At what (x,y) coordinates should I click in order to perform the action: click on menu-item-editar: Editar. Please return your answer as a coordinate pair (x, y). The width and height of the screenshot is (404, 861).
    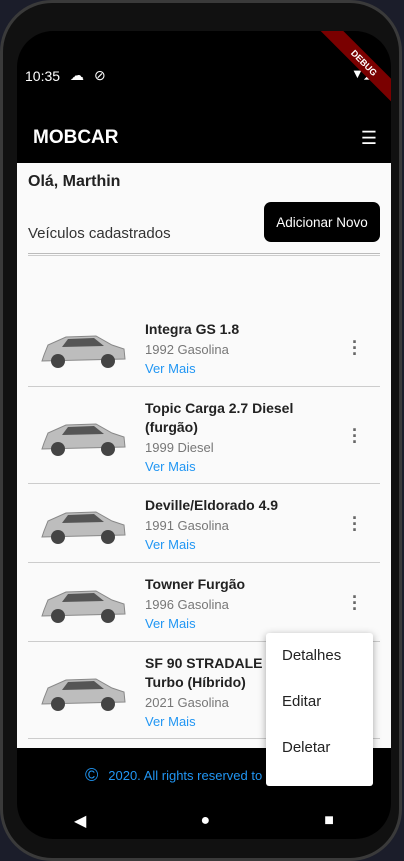
    Looking at the image, I should click on (319, 702).